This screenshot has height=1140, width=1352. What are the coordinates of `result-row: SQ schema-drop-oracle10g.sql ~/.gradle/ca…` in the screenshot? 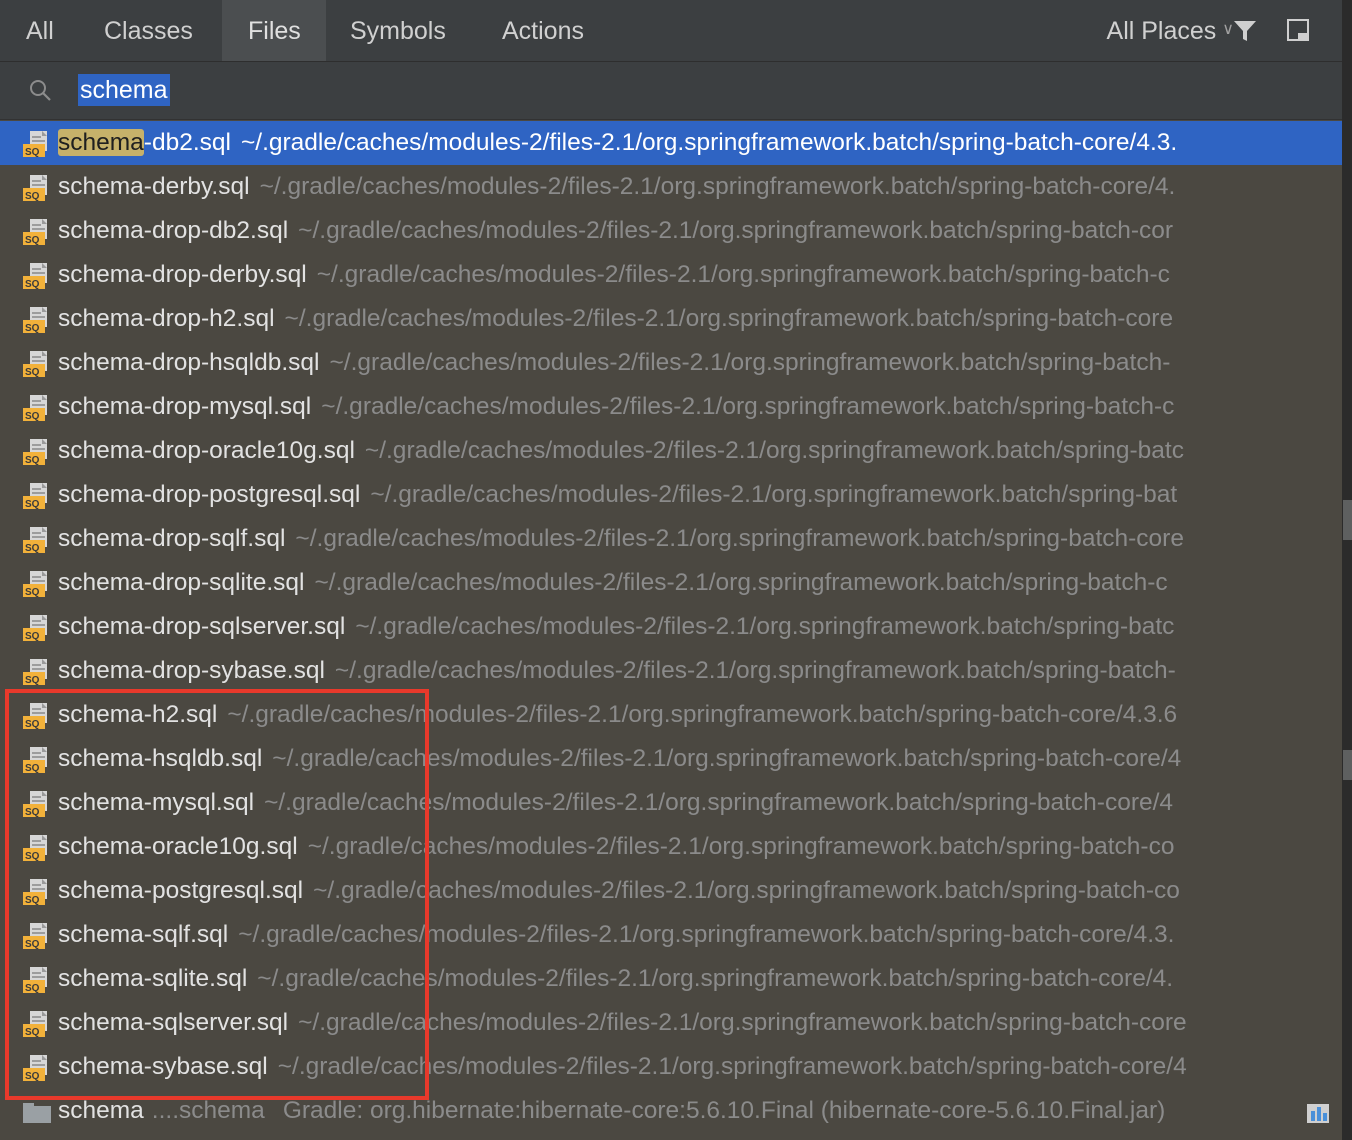 It's located at (671, 451).